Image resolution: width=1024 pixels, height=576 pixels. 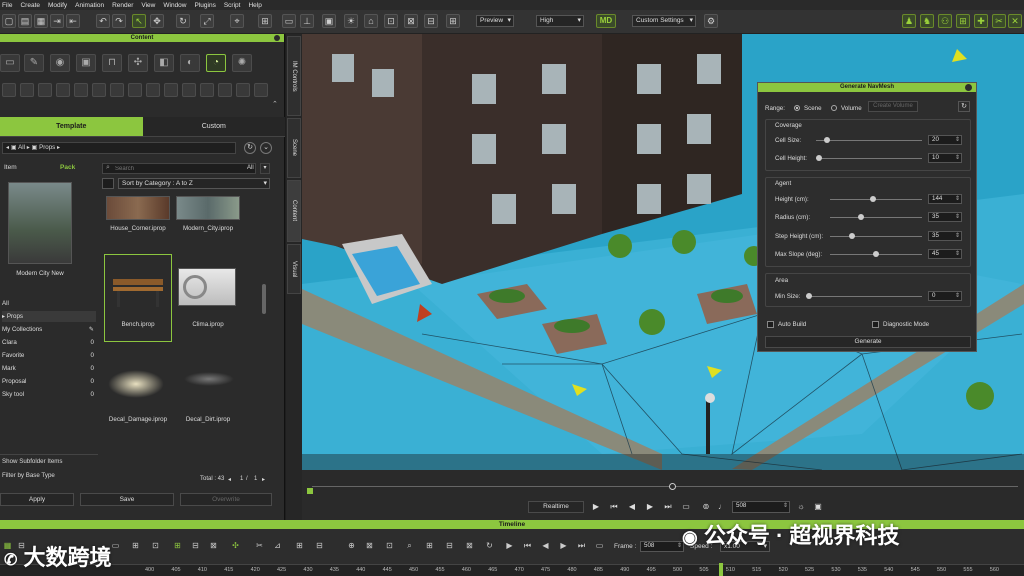 I want to click on menu-window: Window, so click(x=174, y=5).